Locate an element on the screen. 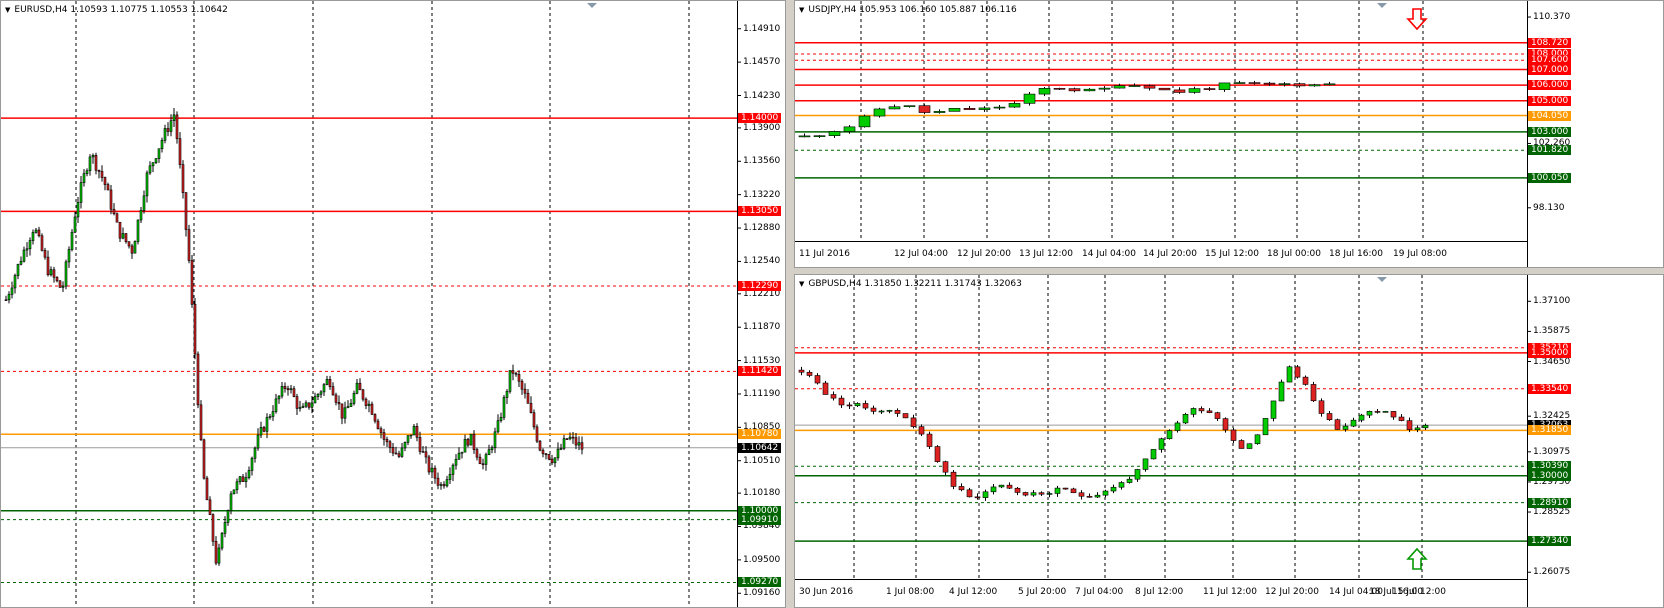  price-scale-label: 1.26075 is located at coordinates (1552, 572).